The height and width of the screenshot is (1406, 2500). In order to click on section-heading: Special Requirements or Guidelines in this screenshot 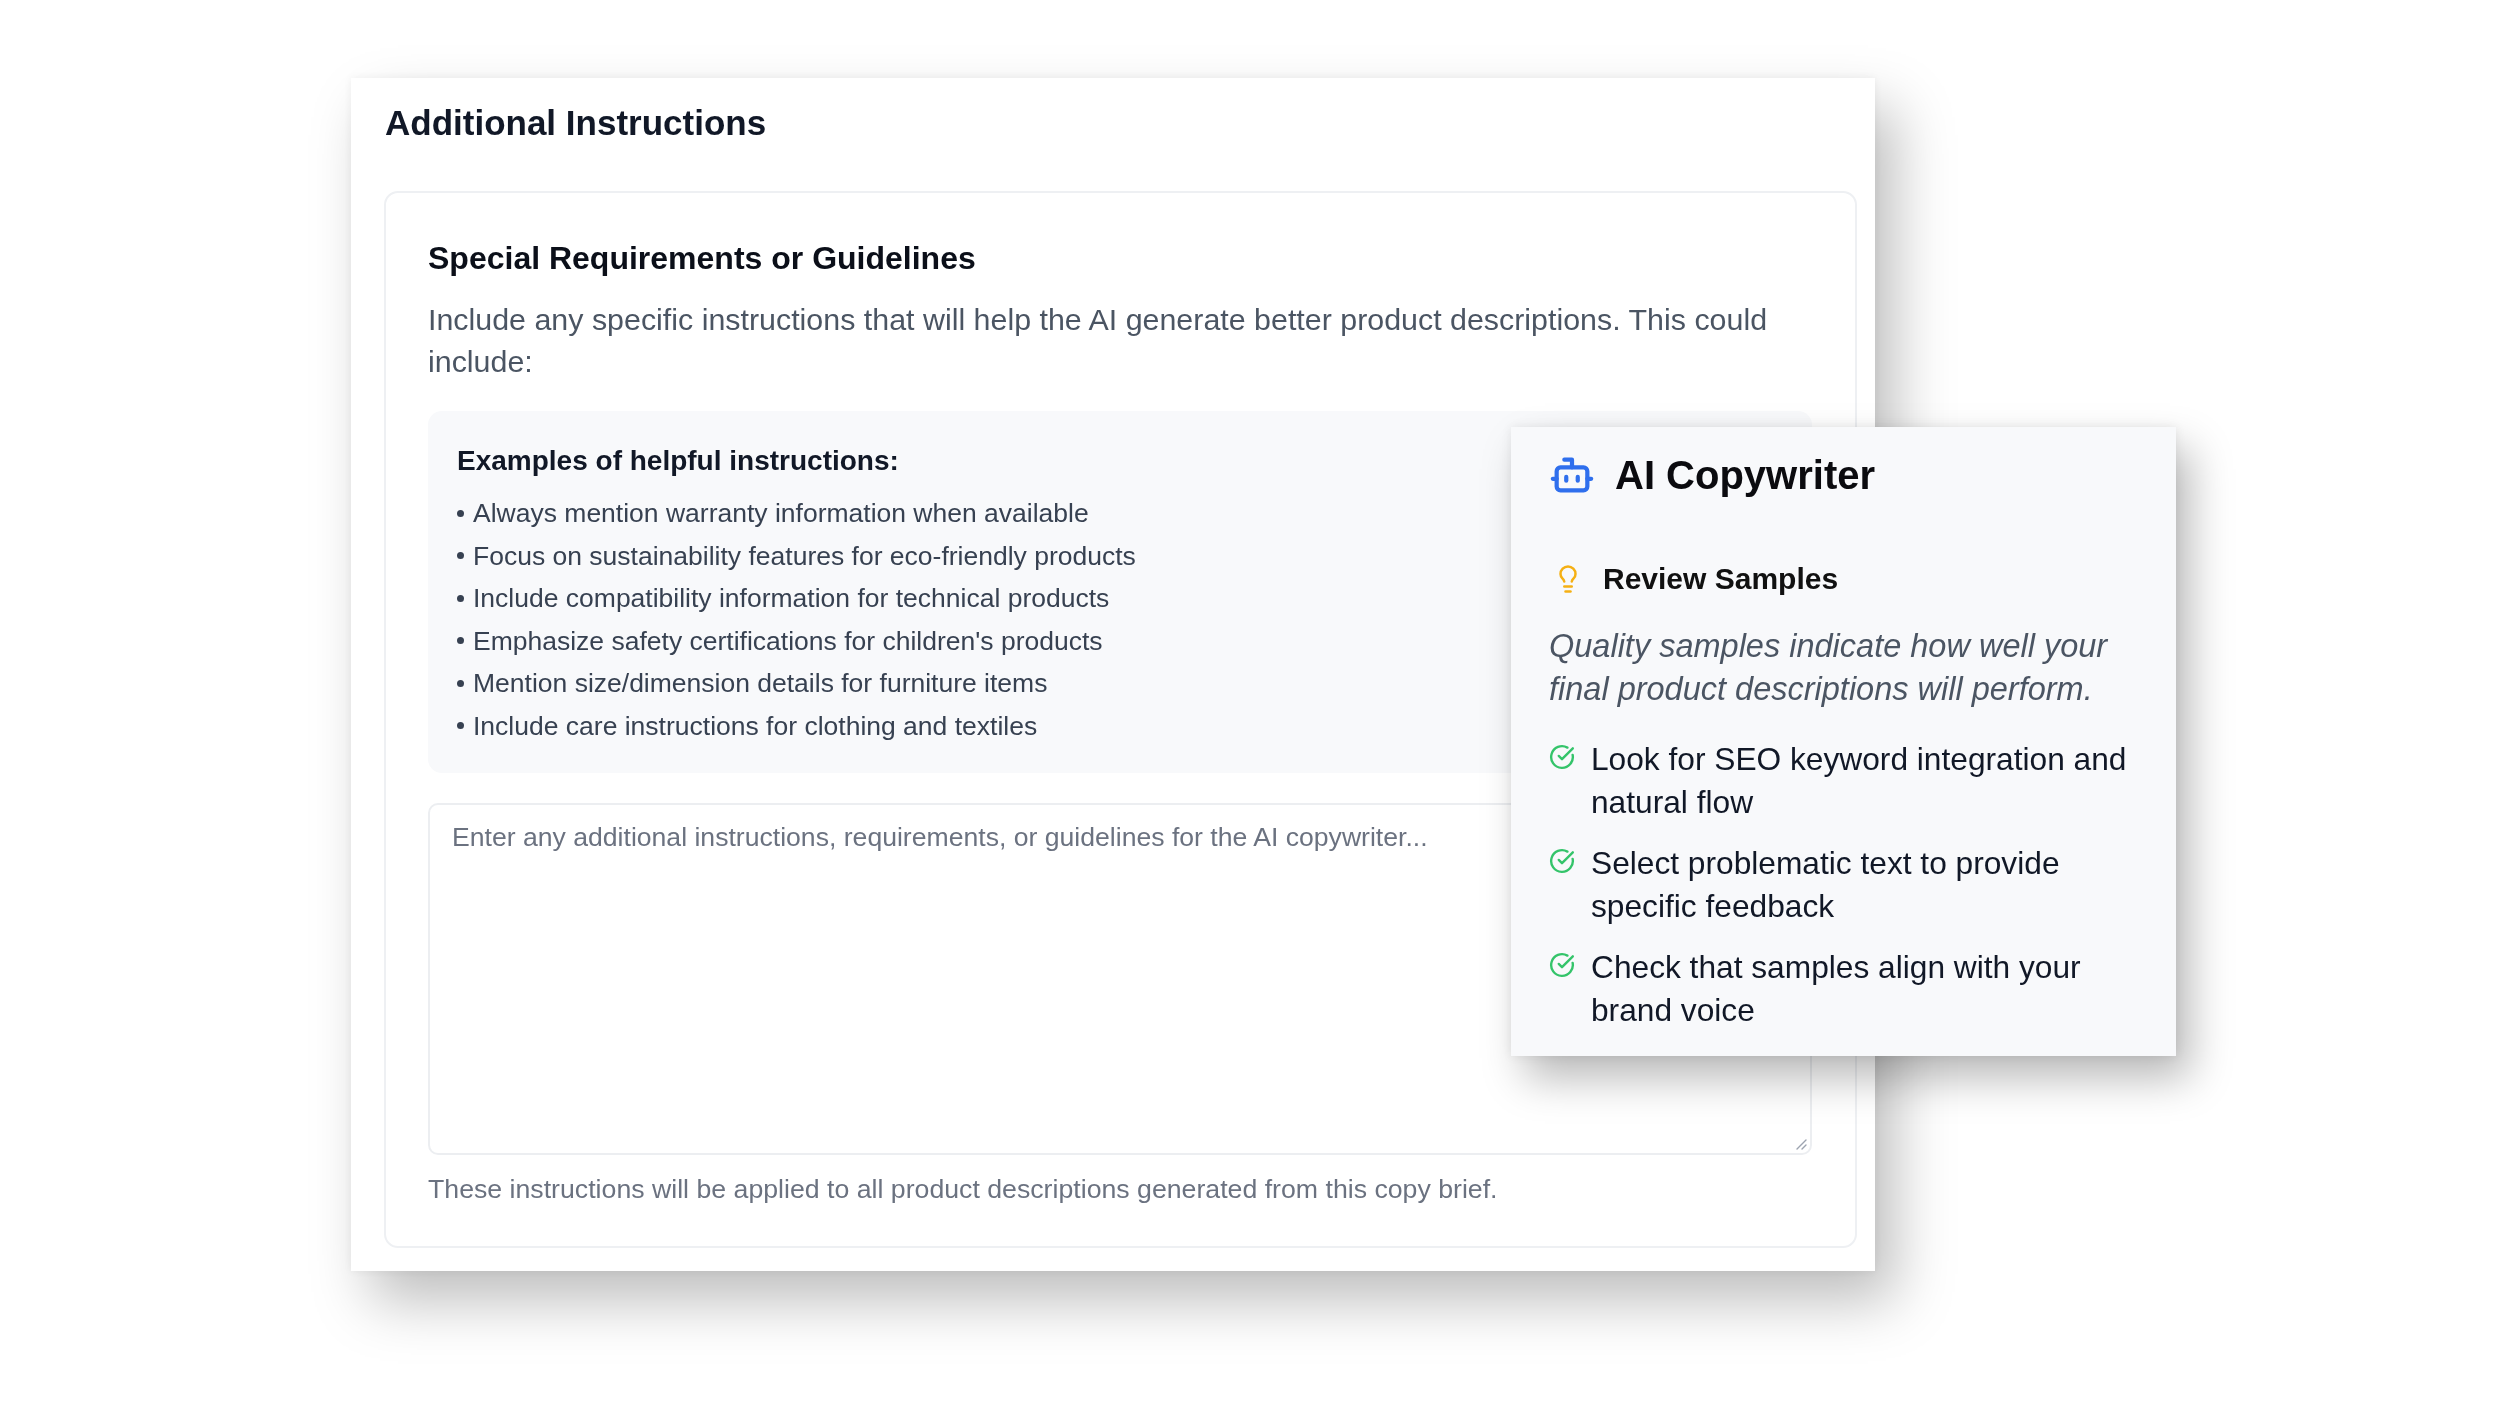, I will do `click(702, 258)`.